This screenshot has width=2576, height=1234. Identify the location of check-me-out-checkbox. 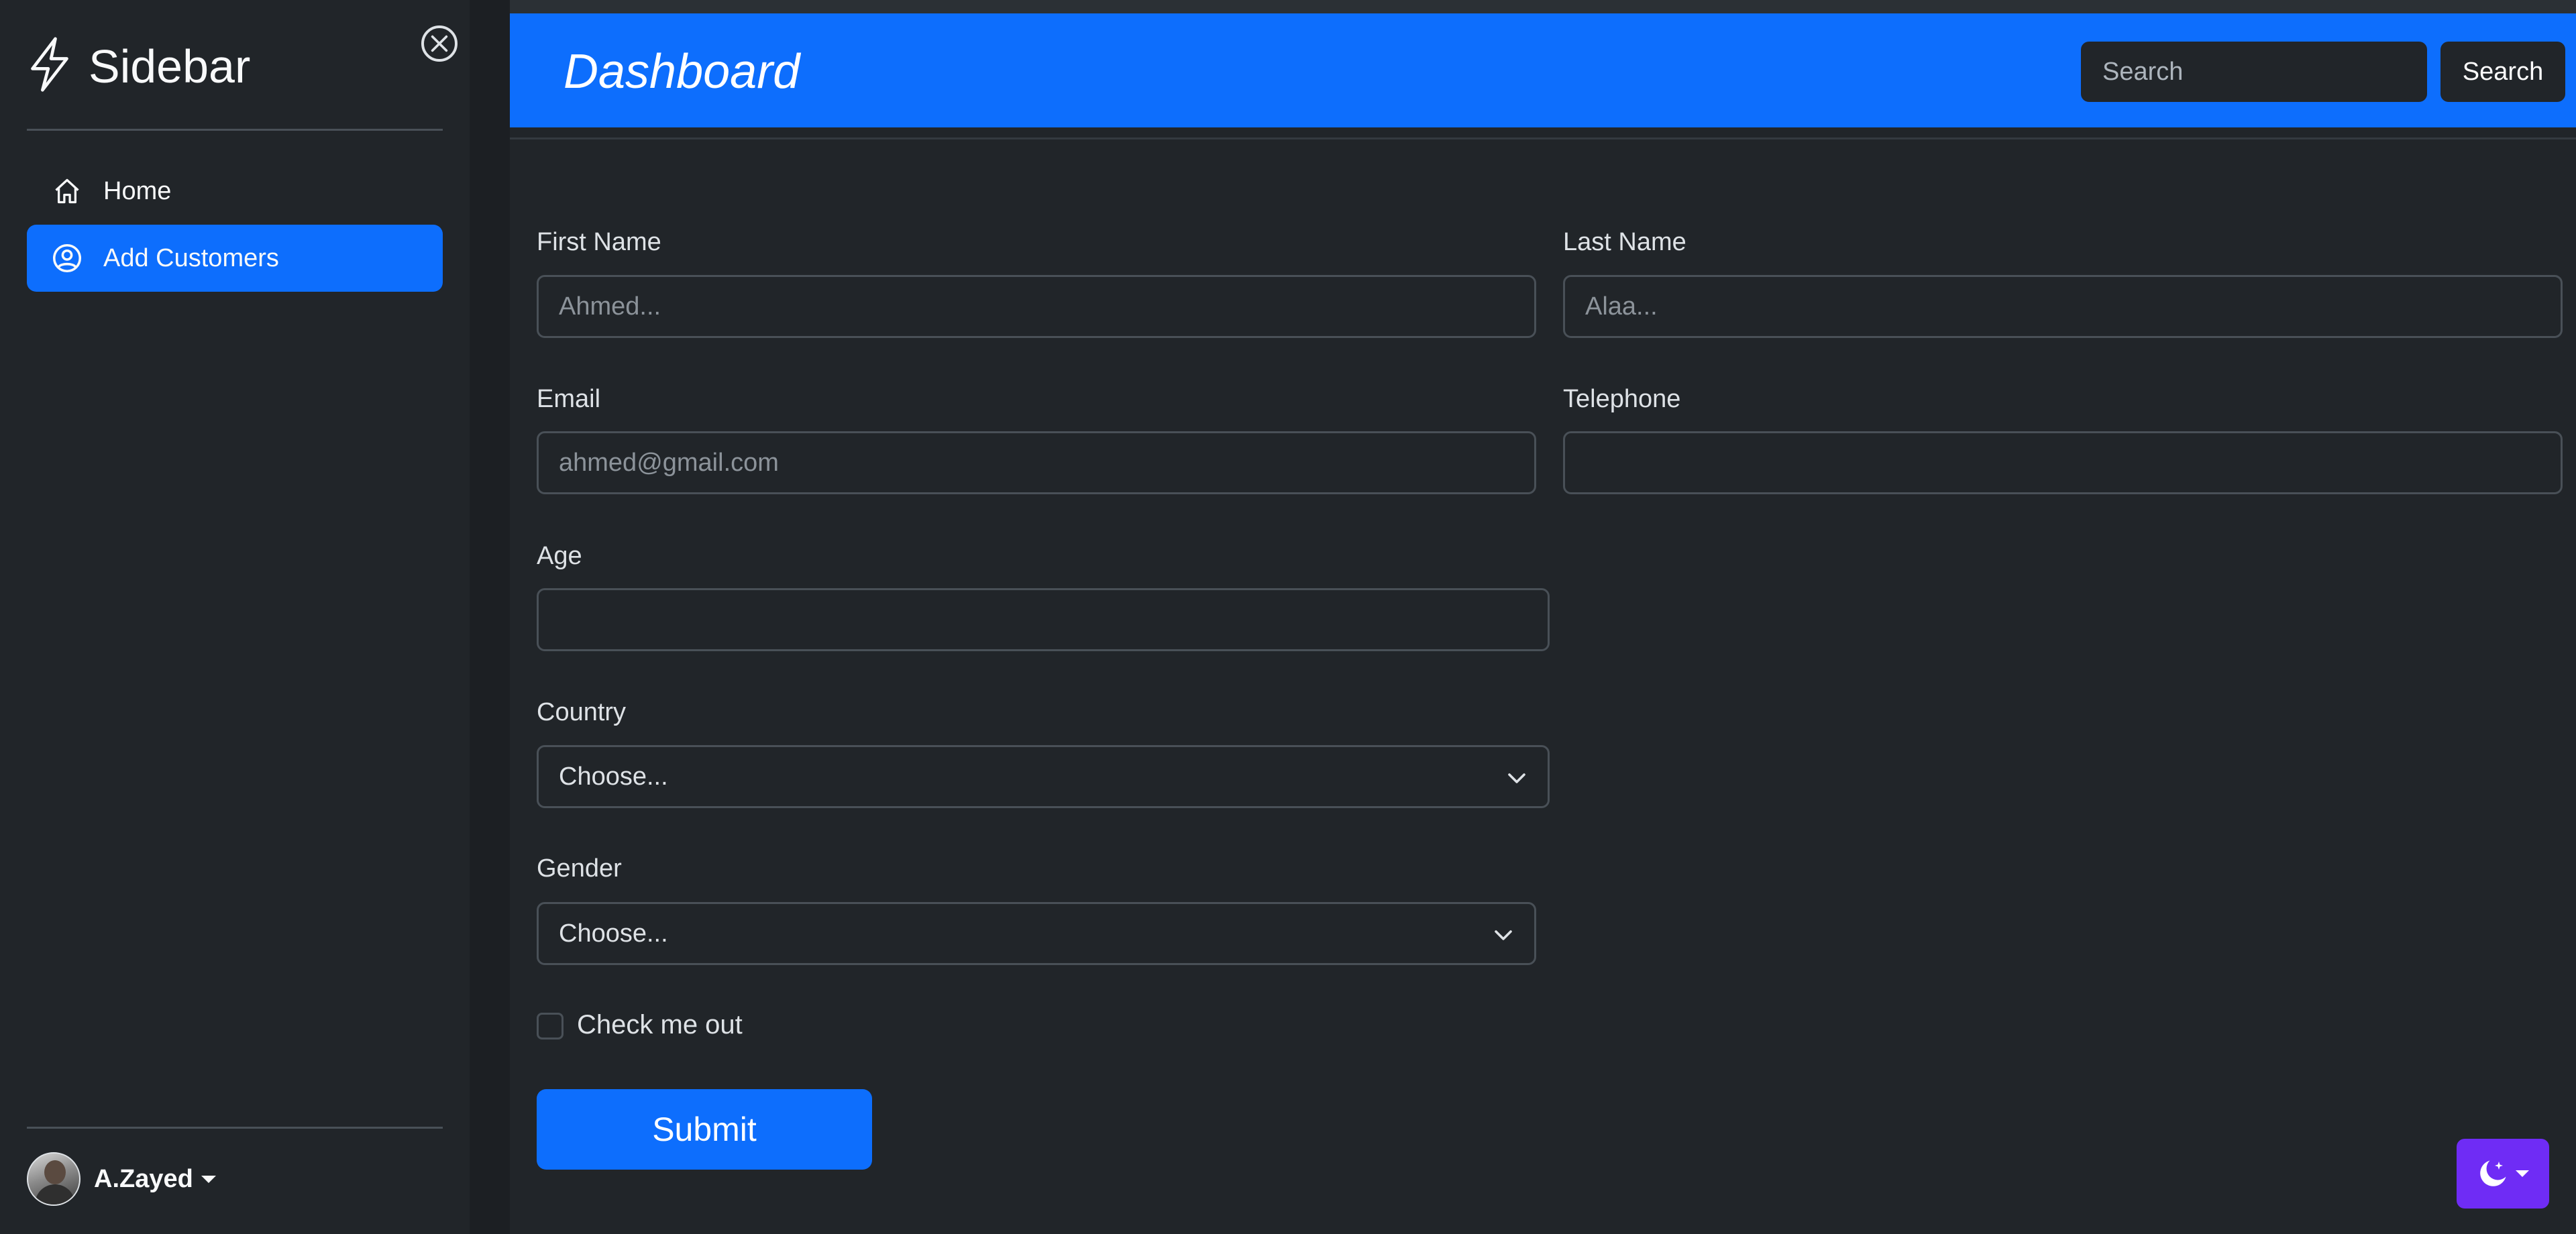
(550, 1026).